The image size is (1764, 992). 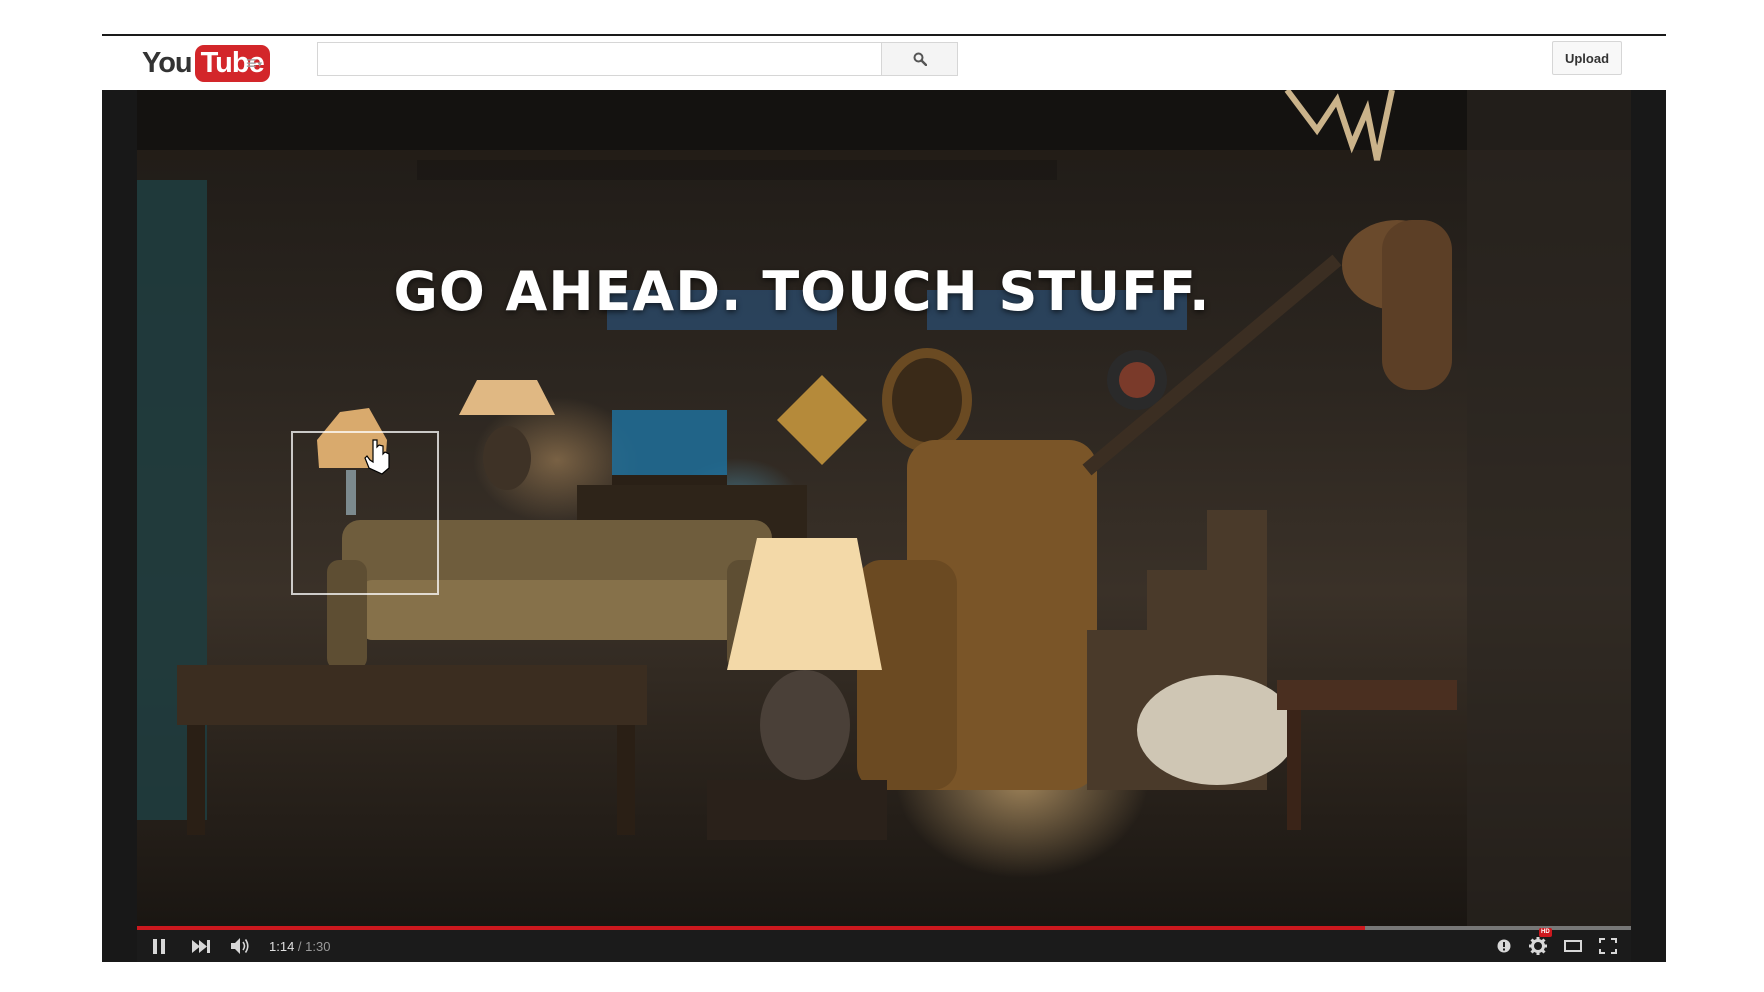 I want to click on info-icon, so click(x=1504, y=946).